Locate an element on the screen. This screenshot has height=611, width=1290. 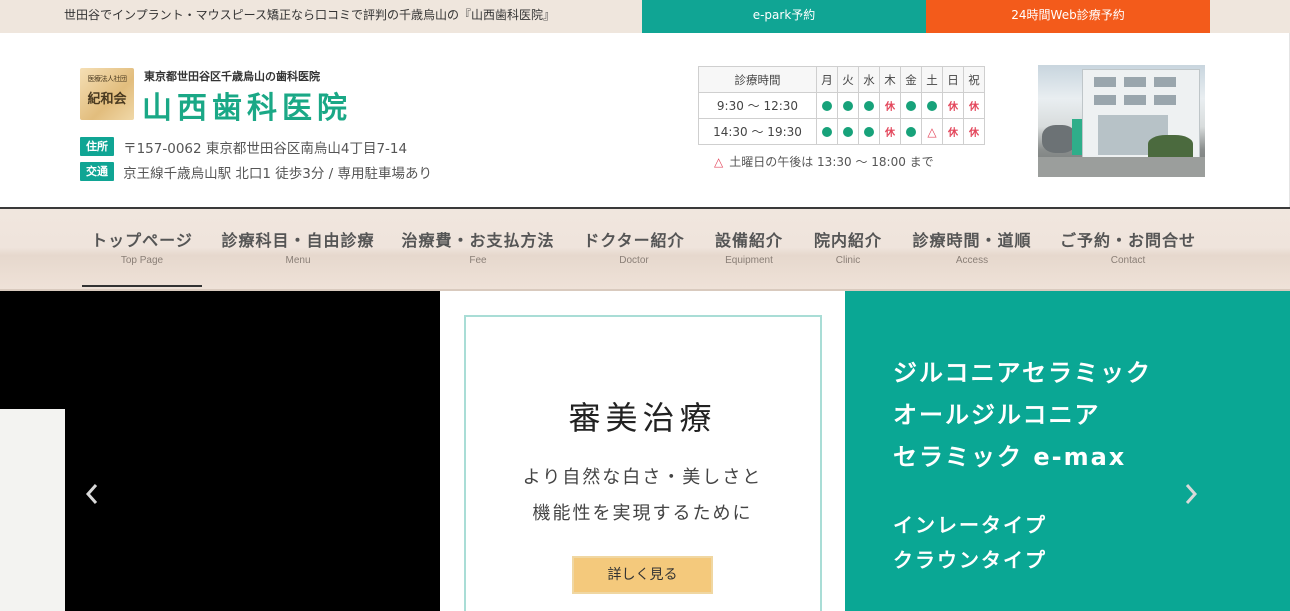
signboard-shape is located at coordinates (1077, 137).